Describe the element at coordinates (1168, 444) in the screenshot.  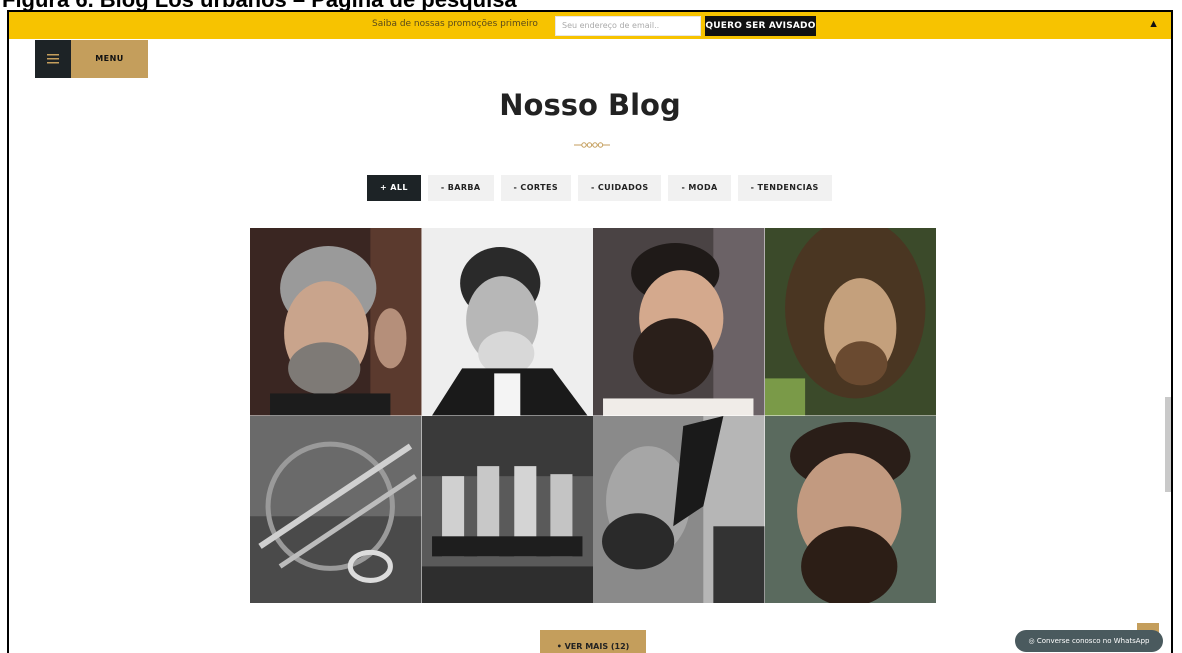
I see `scrollbar-thumb` at that location.